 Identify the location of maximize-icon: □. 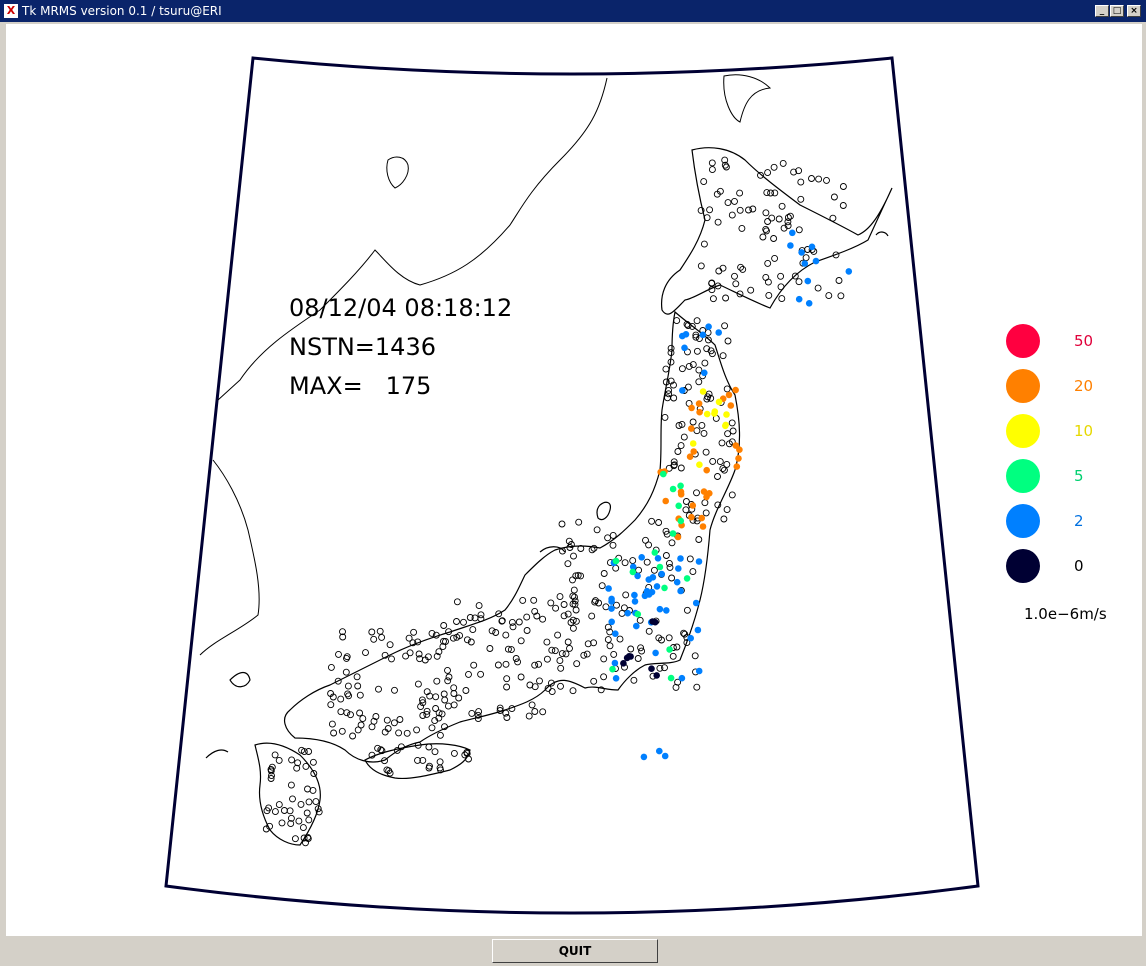
(1117, 11).